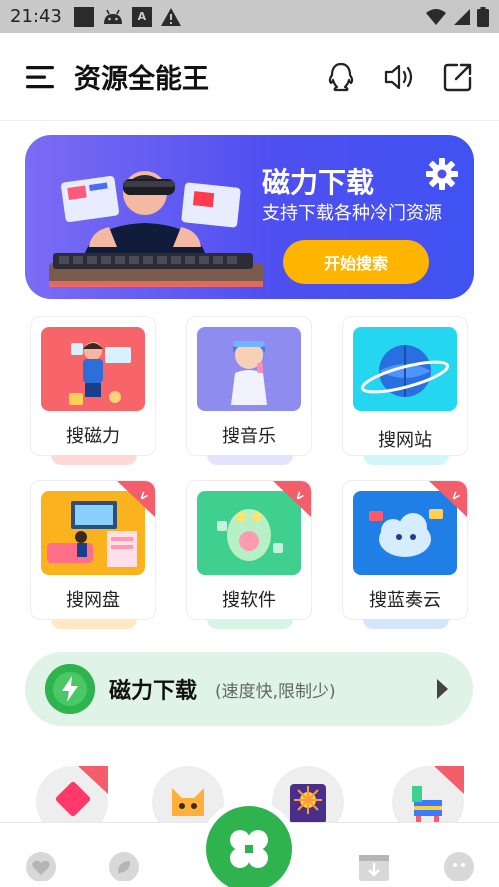 Image resolution: width=499 pixels, height=887 pixels. I want to click on font-a-icon: A, so click(141, 16).